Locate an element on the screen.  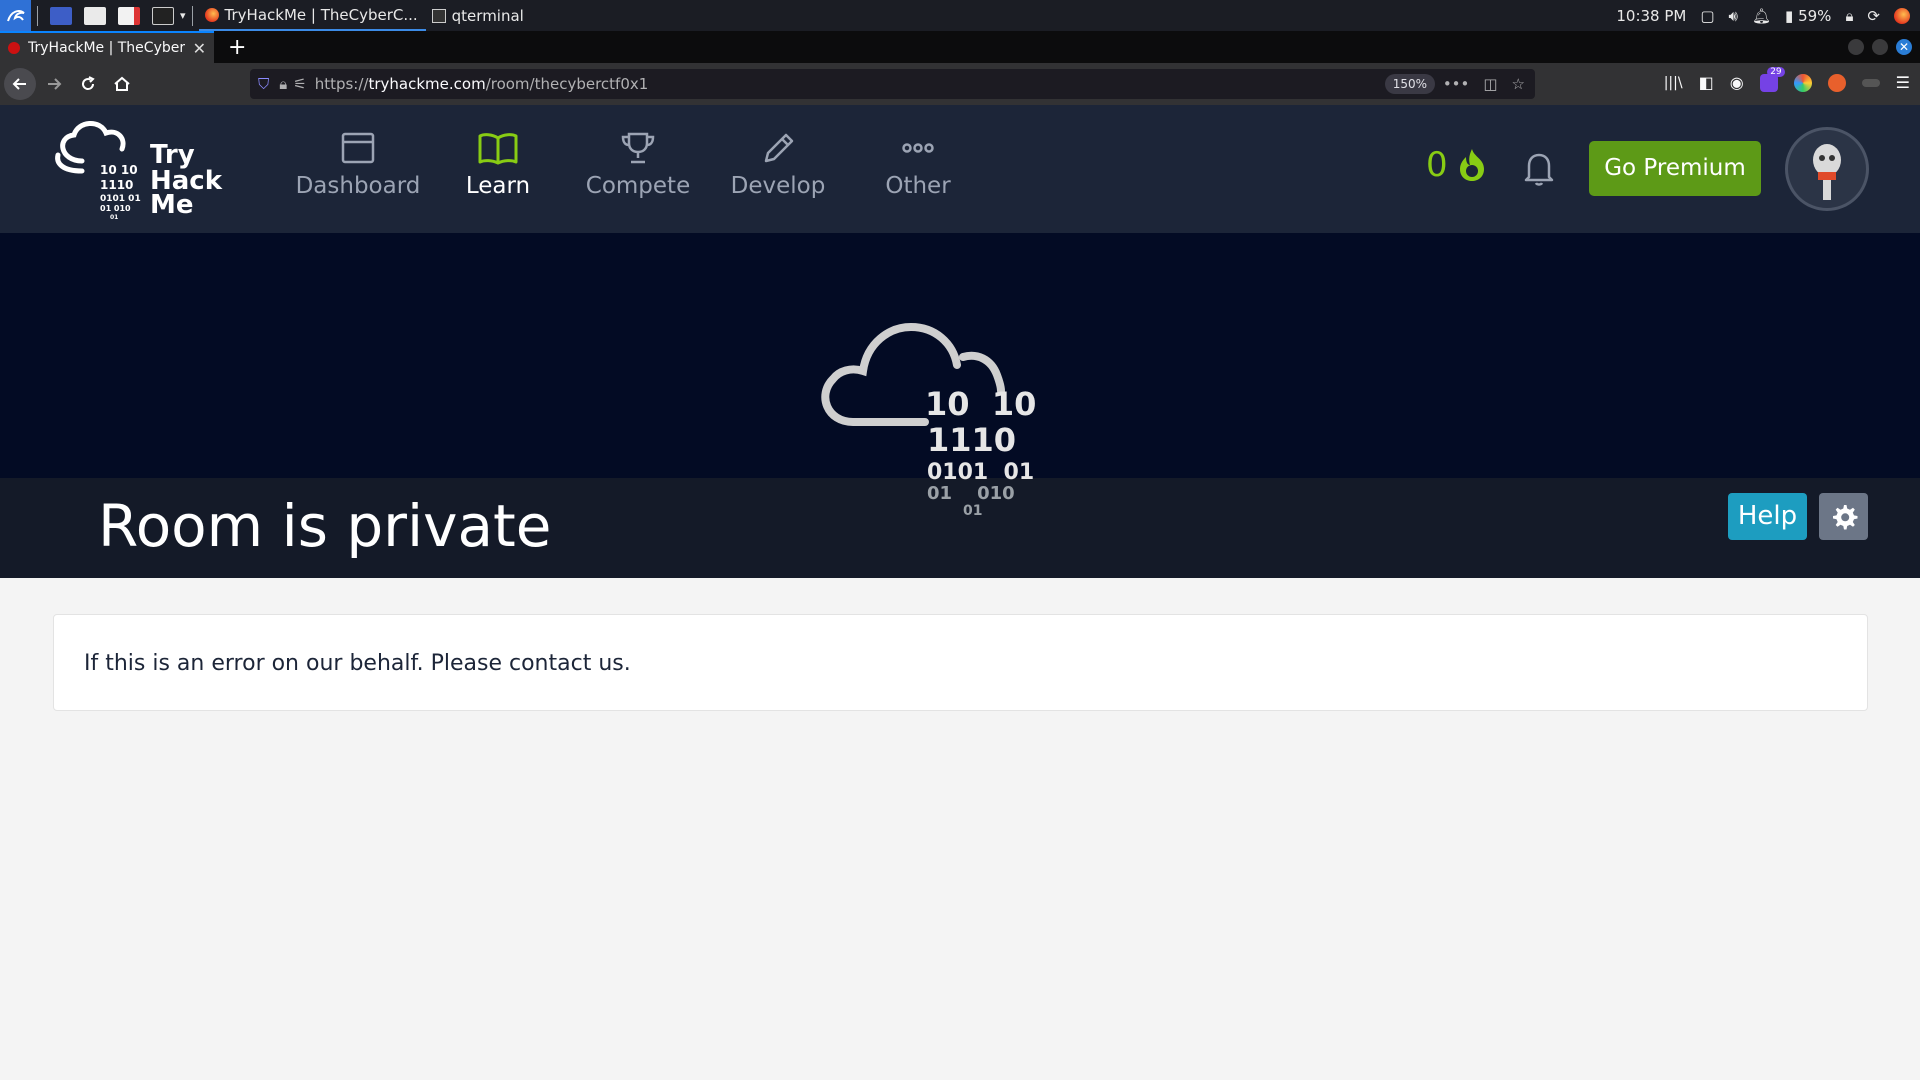
more-icon is located at coordinates (918, 148).